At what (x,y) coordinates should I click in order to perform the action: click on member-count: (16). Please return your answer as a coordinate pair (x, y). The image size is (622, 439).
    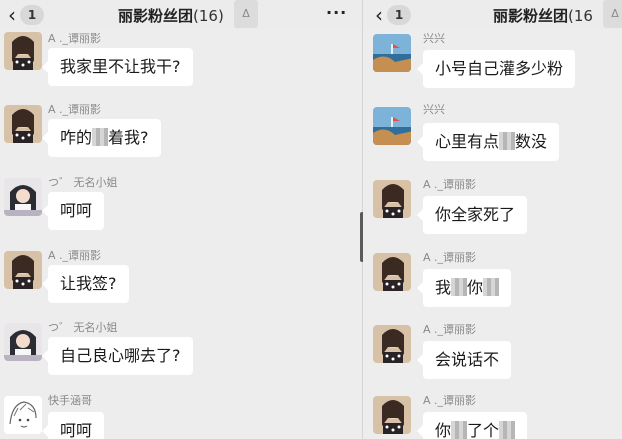
    Looking at the image, I should click on (208, 16).